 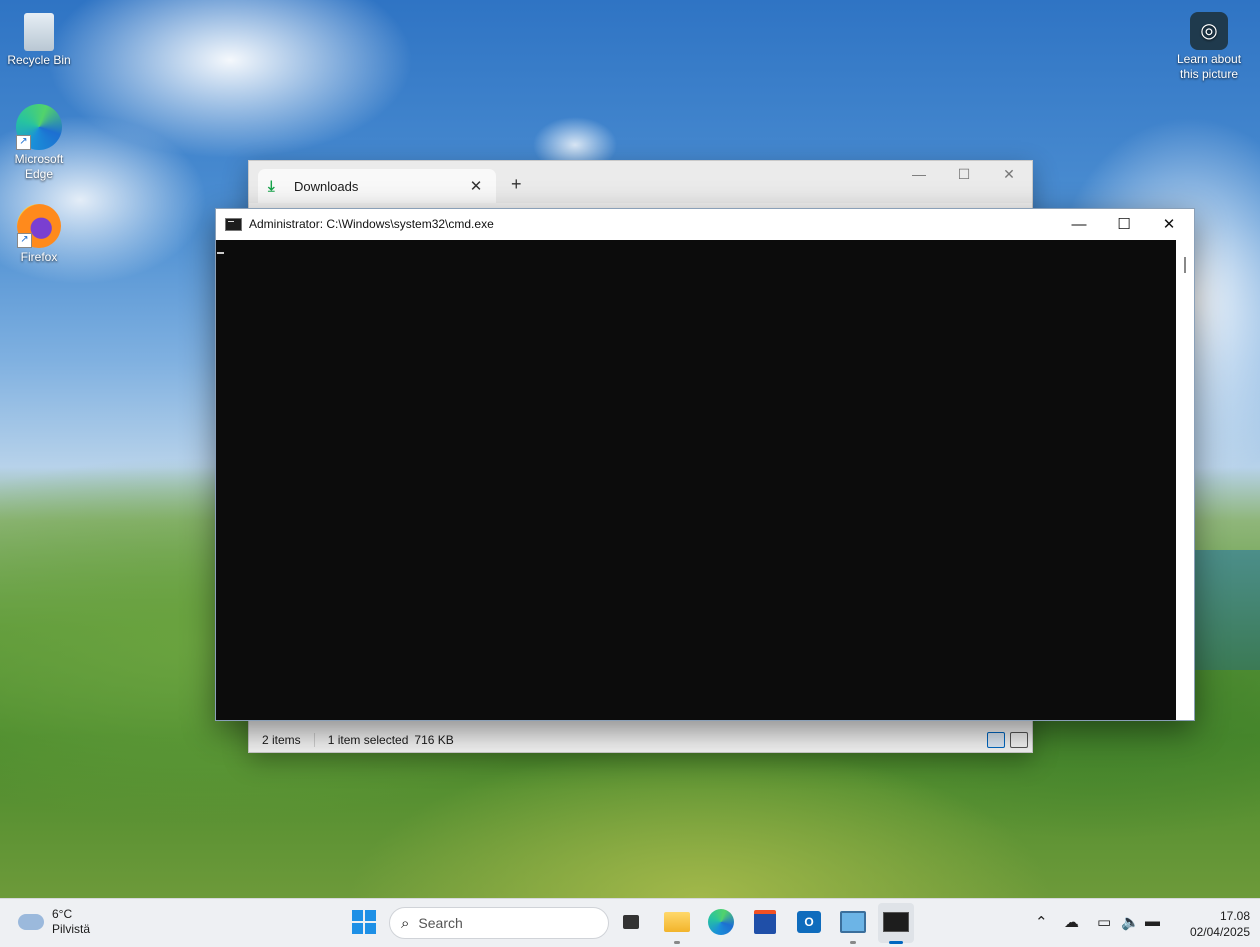 I want to click on console-cursor, so click(x=220, y=253).